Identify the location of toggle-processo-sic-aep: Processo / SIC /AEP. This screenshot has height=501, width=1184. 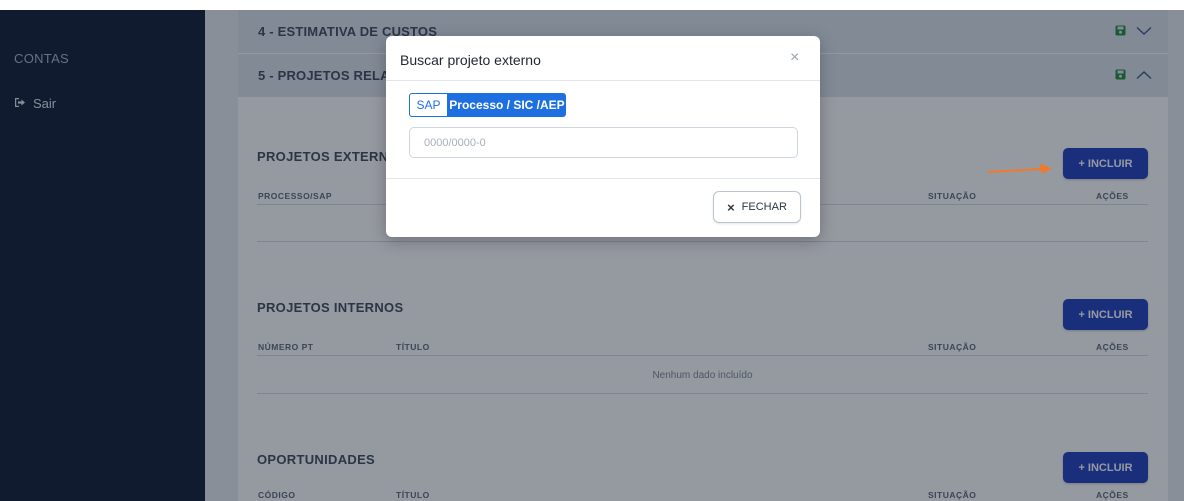
(507, 105).